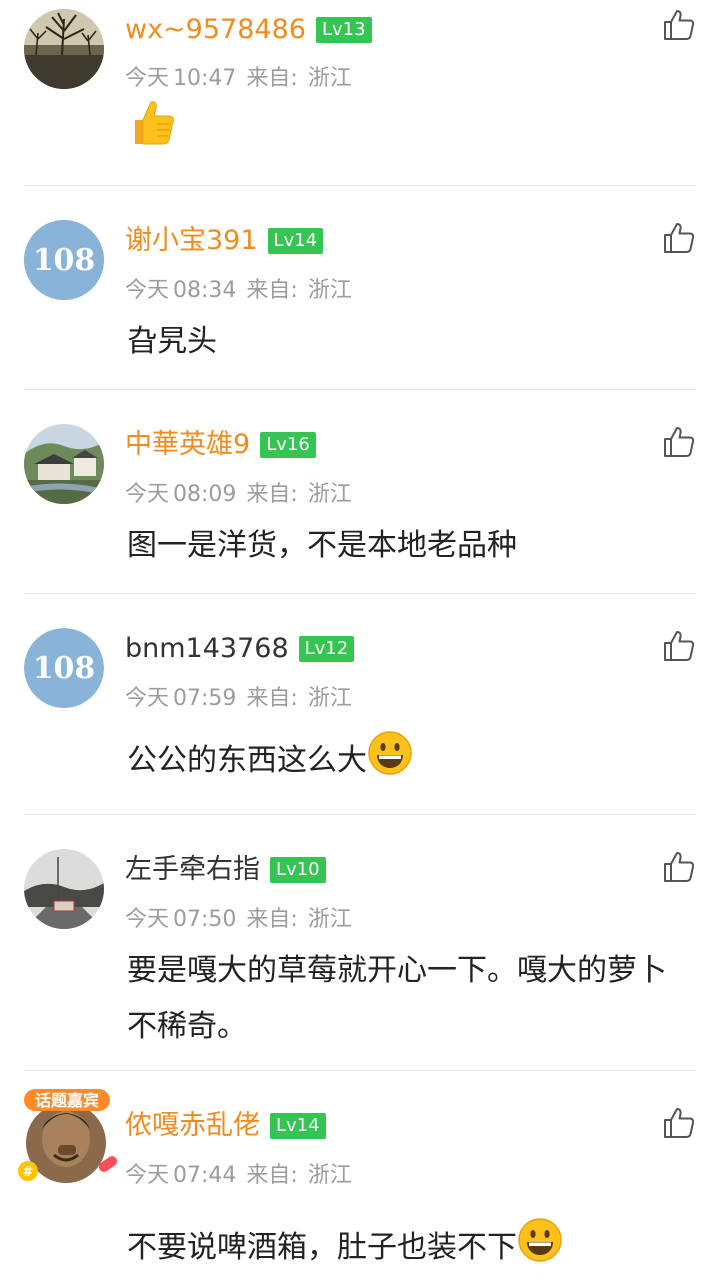  Describe the element at coordinates (322, 1247) in the screenshot. I see `comment-text-content: 不要说啤酒箱，肚子也装不下` at that location.